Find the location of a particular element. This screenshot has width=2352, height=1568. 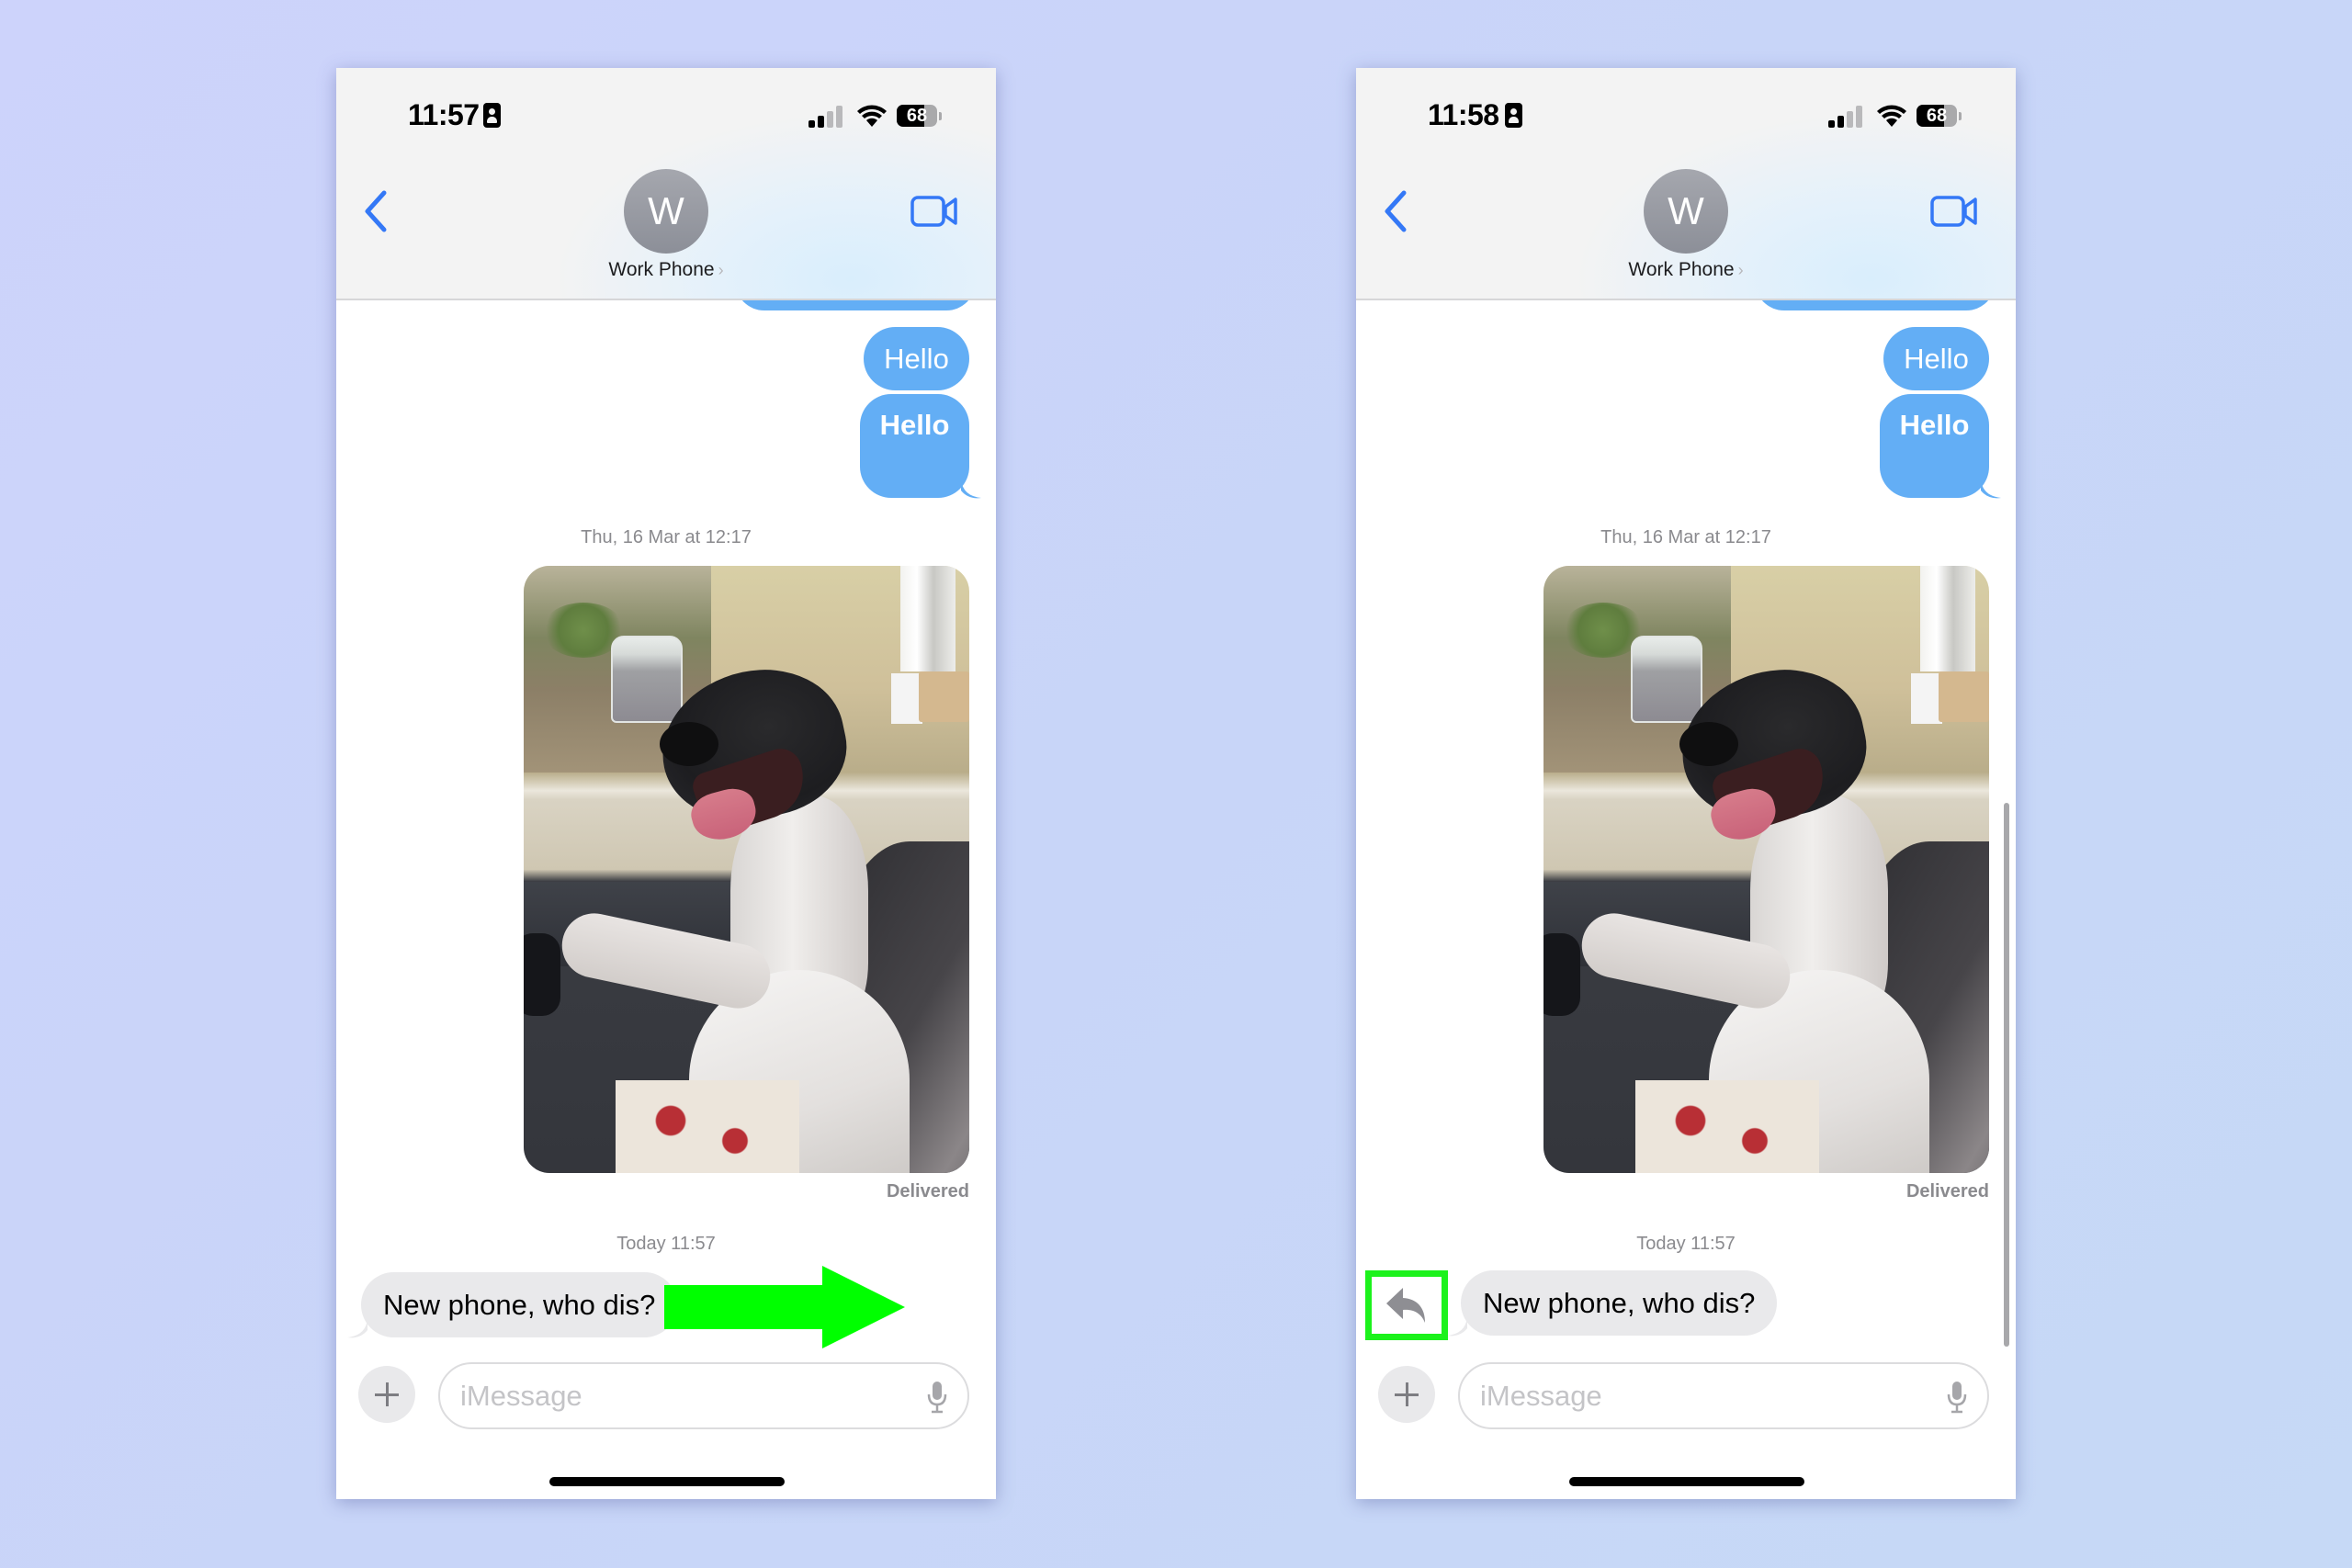

reply-button-highlight is located at coordinates (1406, 1305).